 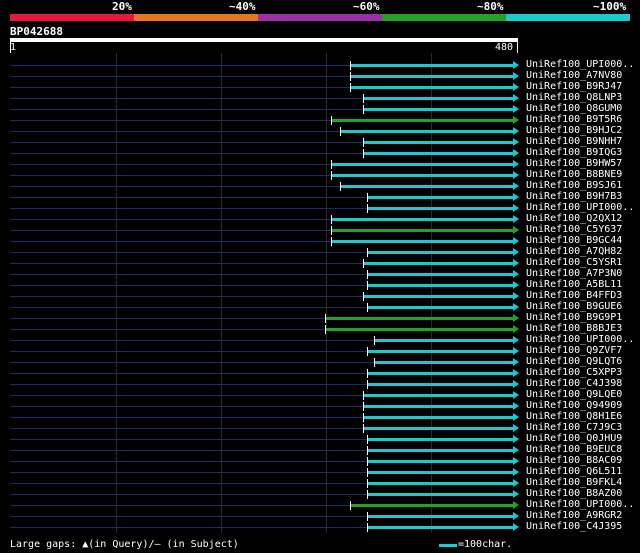 I want to click on hit-label: UniRef100_B9IQG3, so click(x=574, y=152).